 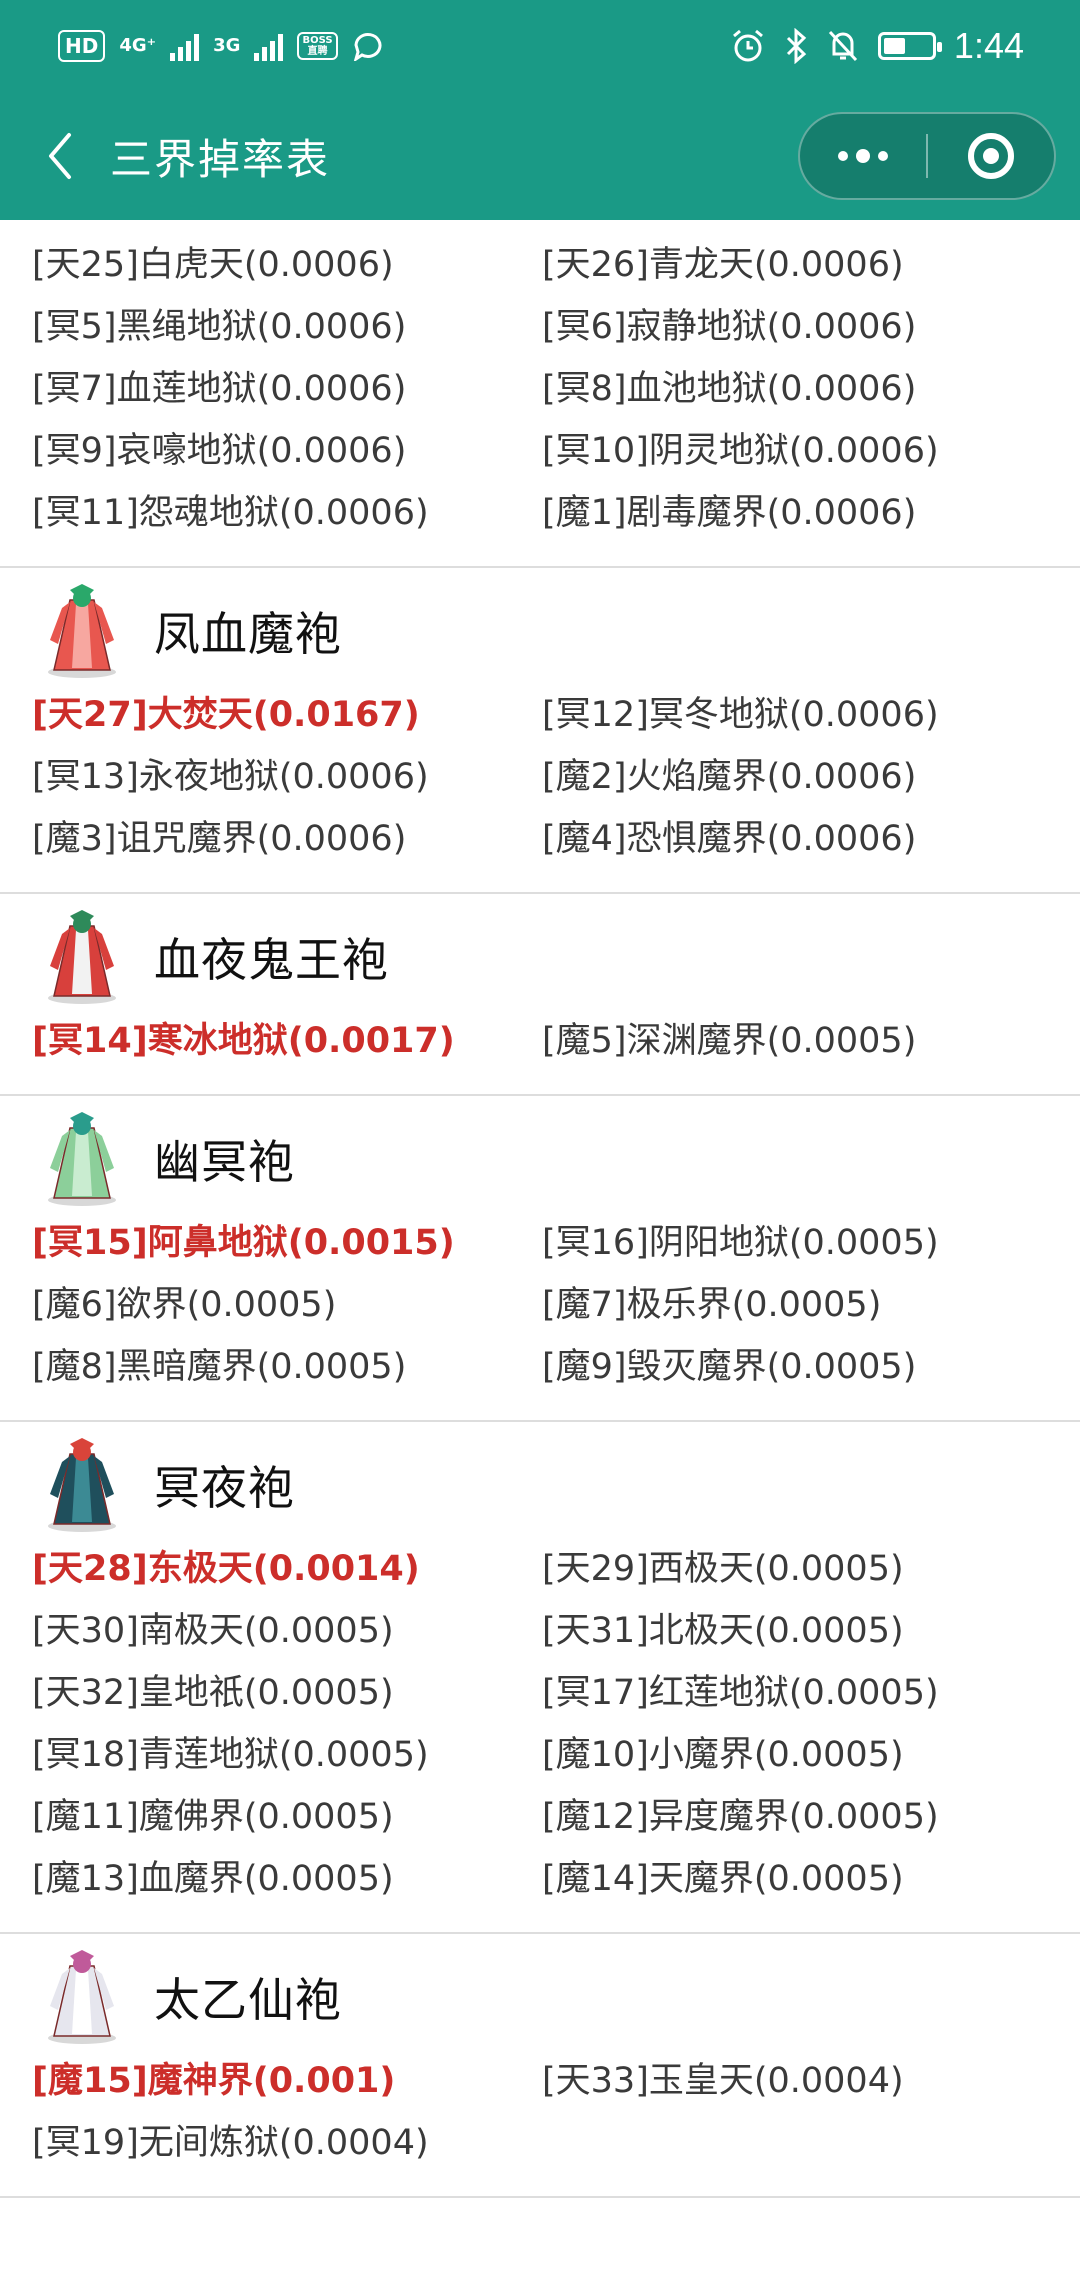 What do you see at coordinates (213, 1879) in the screenshot?
I see `drop-item: [魔13]血魔界(0.0005)` at bounding box center [213, 1879].